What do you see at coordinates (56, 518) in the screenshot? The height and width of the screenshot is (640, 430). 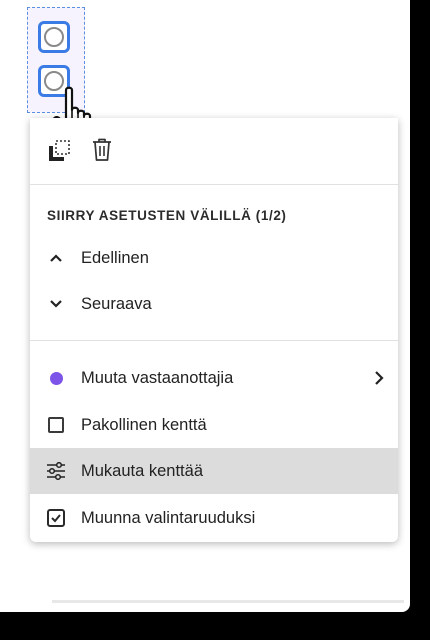 I see `checkbox-checked-icon` at bounding box center [56, 518].